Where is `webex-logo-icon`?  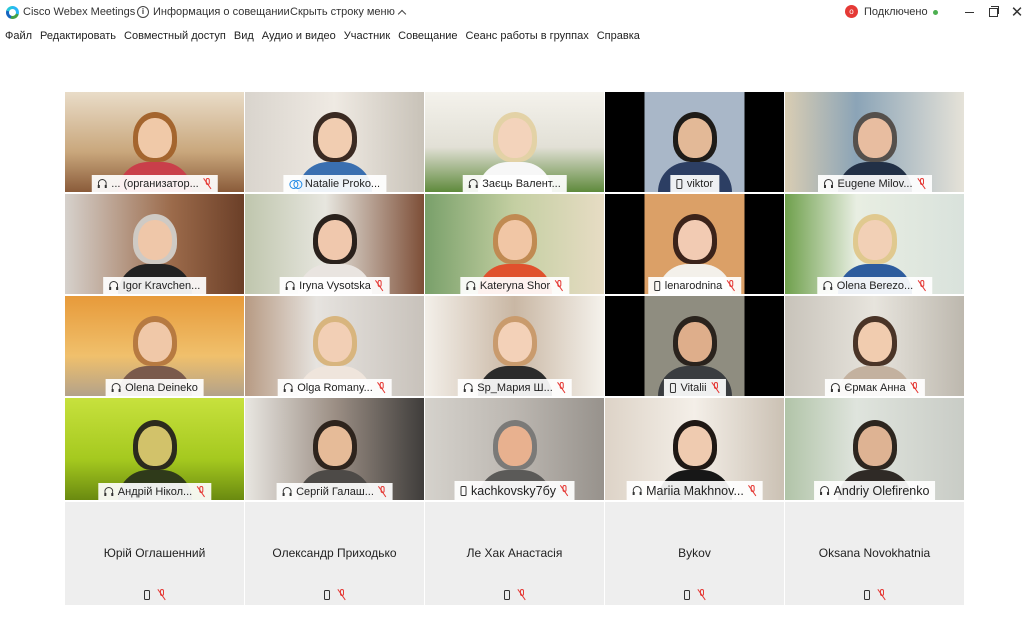
webex-logo-icon is located at coordinates (12, 12).